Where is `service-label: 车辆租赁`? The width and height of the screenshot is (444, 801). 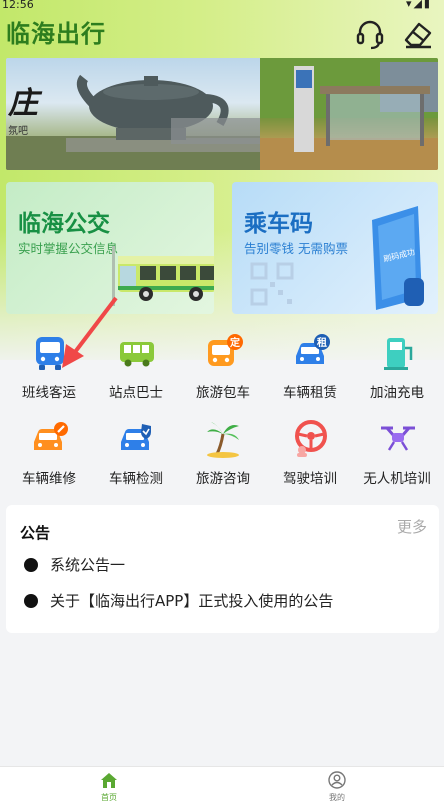 service-label: 车辆租赁 is located at coordinates (310, 393).